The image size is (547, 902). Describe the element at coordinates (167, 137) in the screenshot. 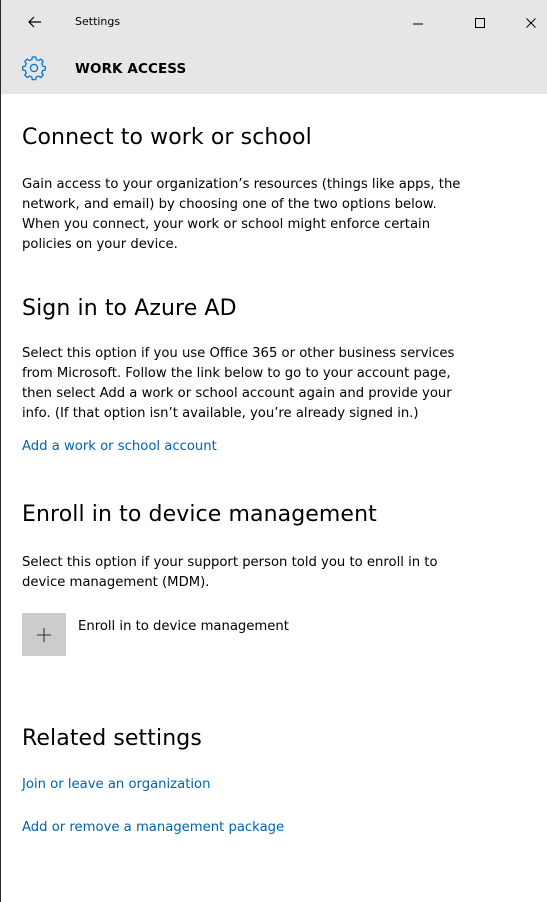

I see `connect-heading: Connect to work or school` at that location.